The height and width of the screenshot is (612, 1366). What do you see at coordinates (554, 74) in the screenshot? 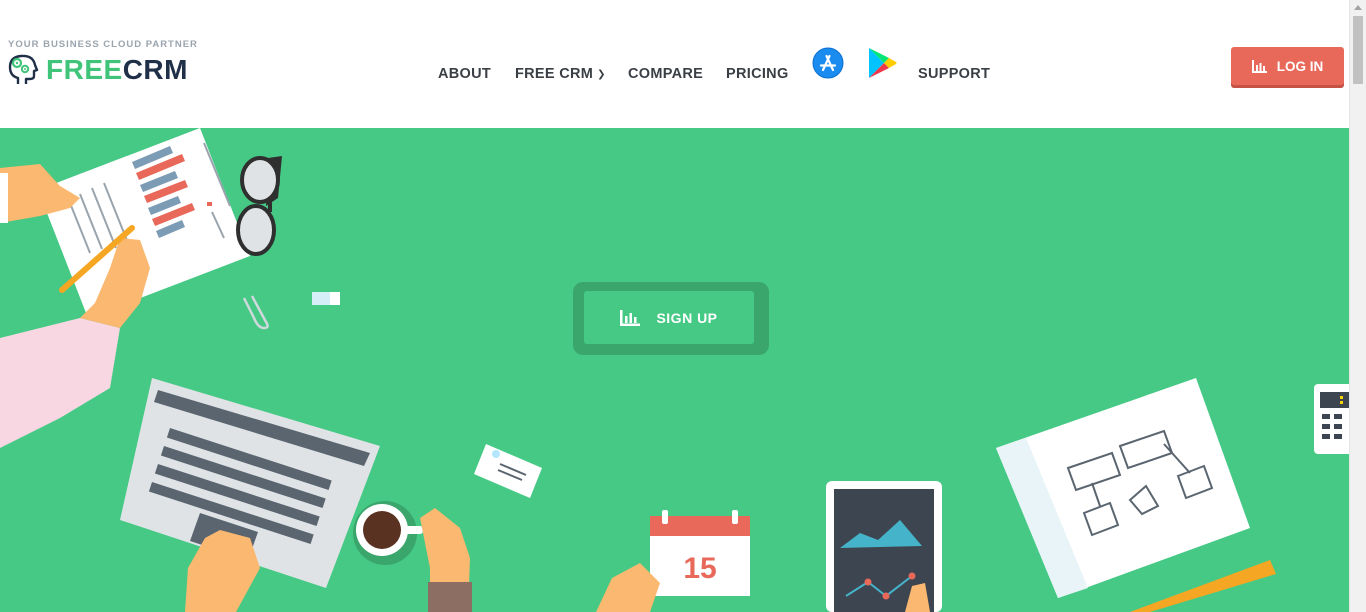
I see `nav-free-crm-label: FREE CRM` at bounding box center [554, 74].